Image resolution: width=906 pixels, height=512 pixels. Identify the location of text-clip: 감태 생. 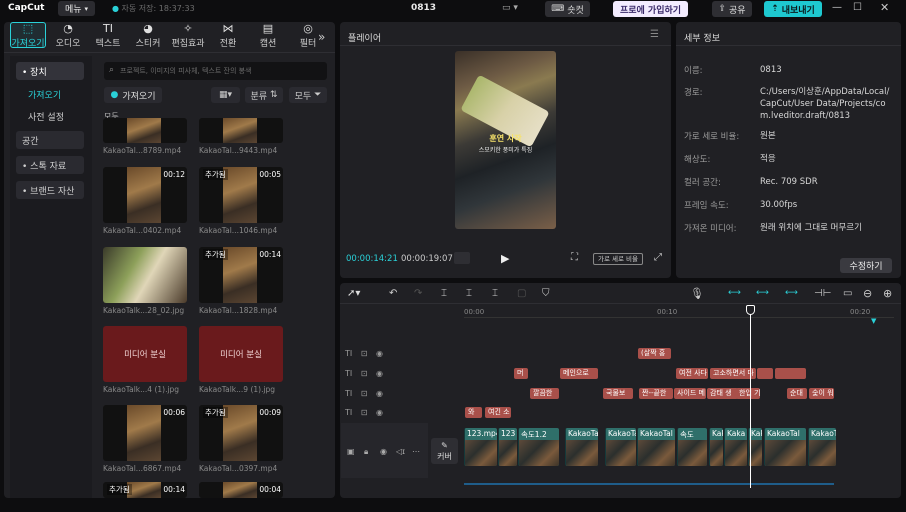
(722, 393).